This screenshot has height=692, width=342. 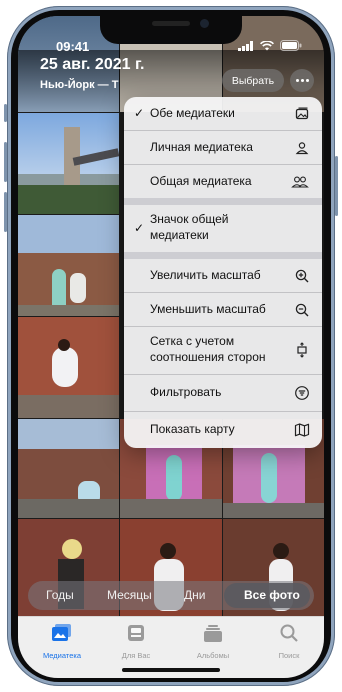 I want to click on photos-library-icon, so click(x=62, y=635).